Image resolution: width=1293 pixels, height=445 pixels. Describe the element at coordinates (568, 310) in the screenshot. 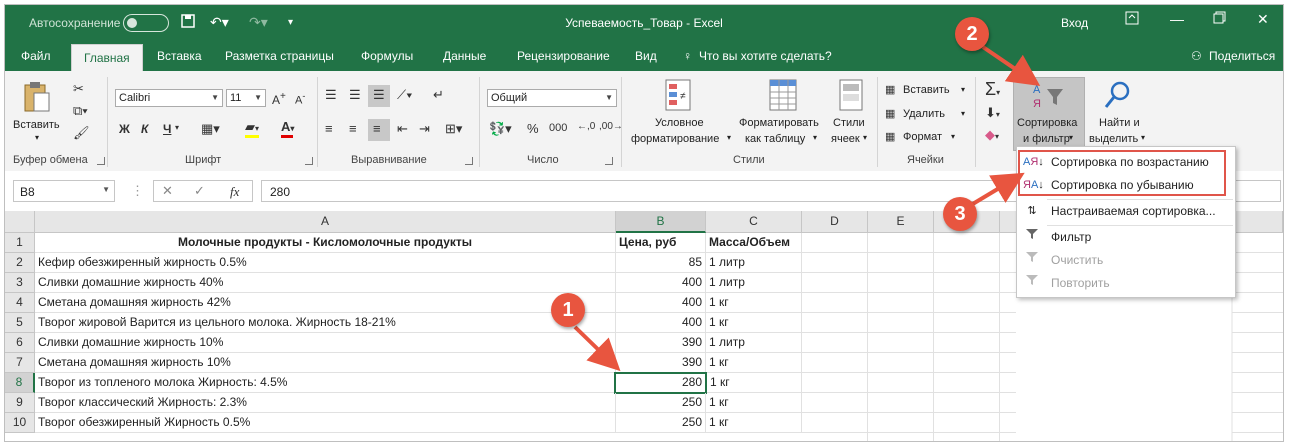

I see `step-marker-1: 1` at that location.